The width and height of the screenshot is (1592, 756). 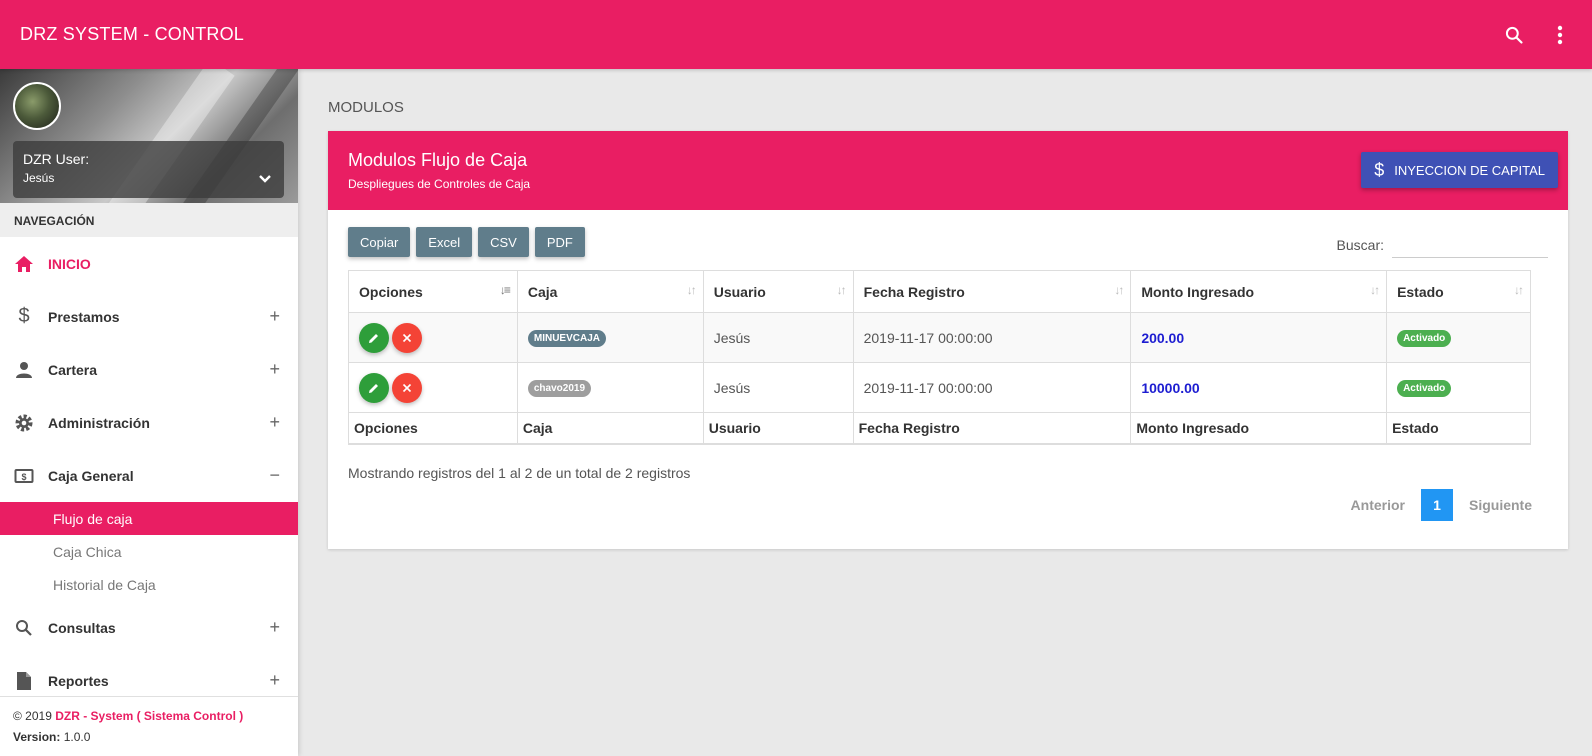 What do you see at coordinates (610, 428) in the screenshot?
I see `footer-label: Caja` at bounding box center [610, 428].